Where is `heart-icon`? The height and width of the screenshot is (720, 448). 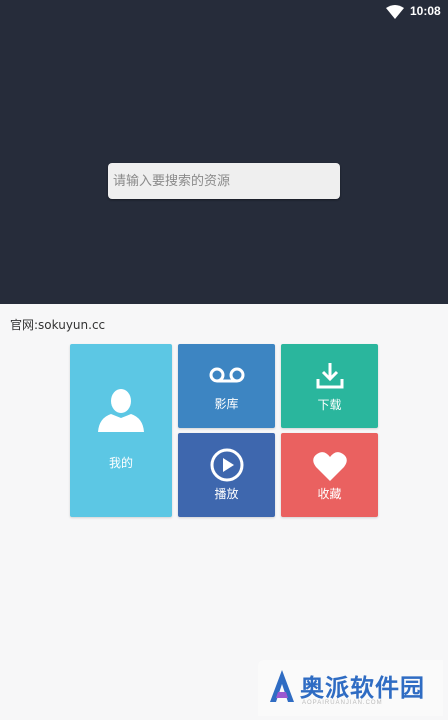 heart-icon is located at coordinates (329, 466).